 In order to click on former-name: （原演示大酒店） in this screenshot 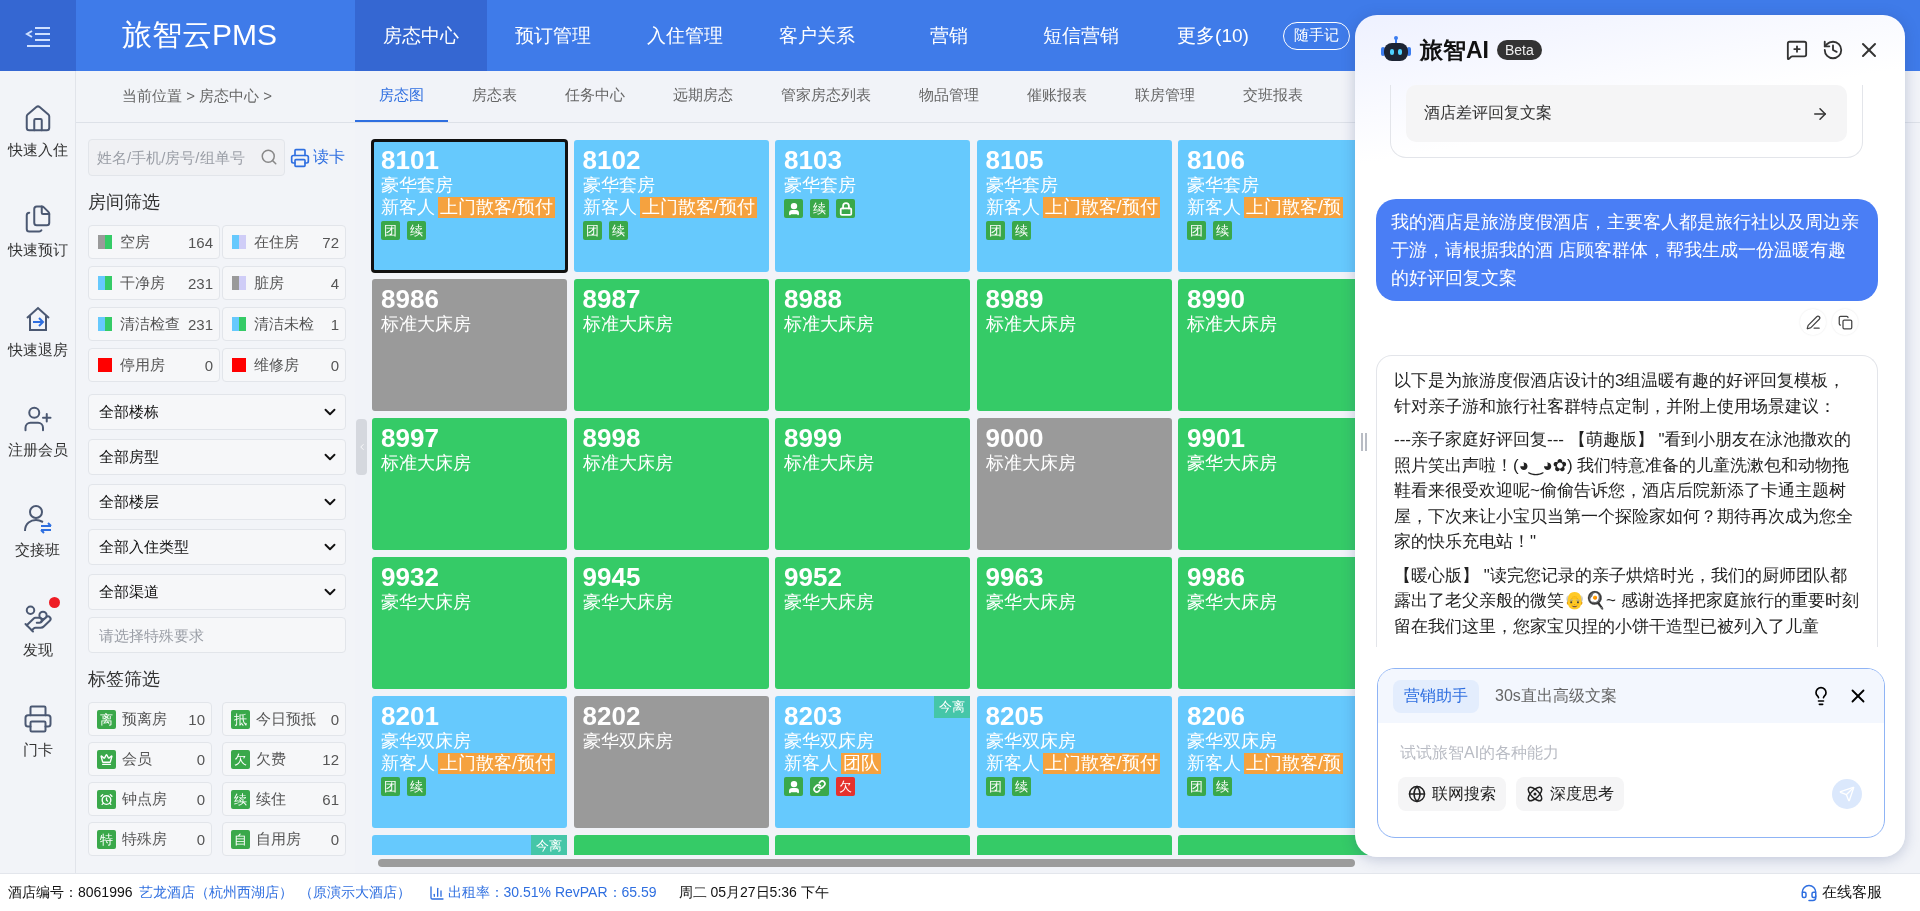, I will do `click(354, 892)`.